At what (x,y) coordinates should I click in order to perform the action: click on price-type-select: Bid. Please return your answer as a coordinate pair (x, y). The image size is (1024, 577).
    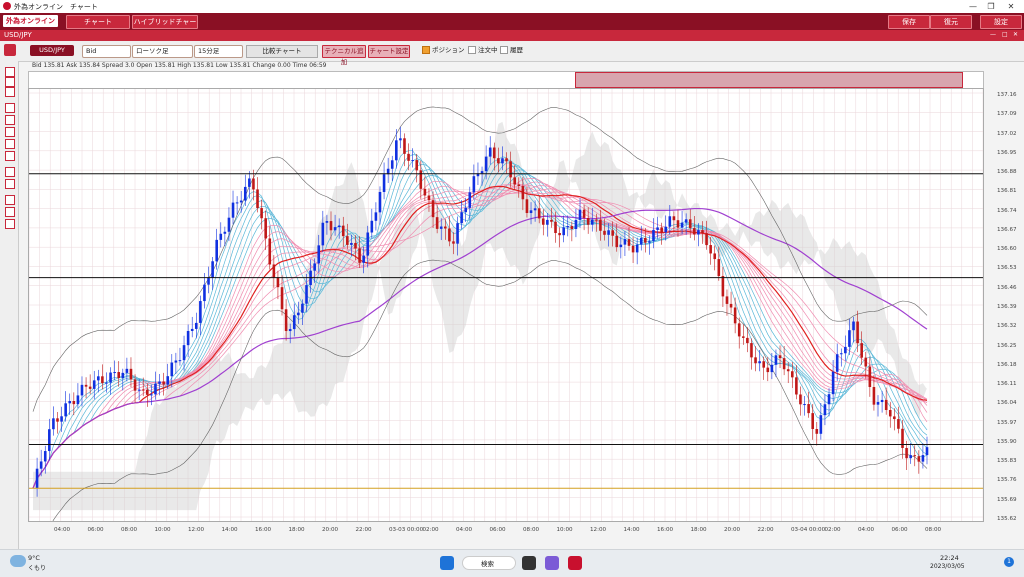
    Looking at the image, I should click on (106, 51).